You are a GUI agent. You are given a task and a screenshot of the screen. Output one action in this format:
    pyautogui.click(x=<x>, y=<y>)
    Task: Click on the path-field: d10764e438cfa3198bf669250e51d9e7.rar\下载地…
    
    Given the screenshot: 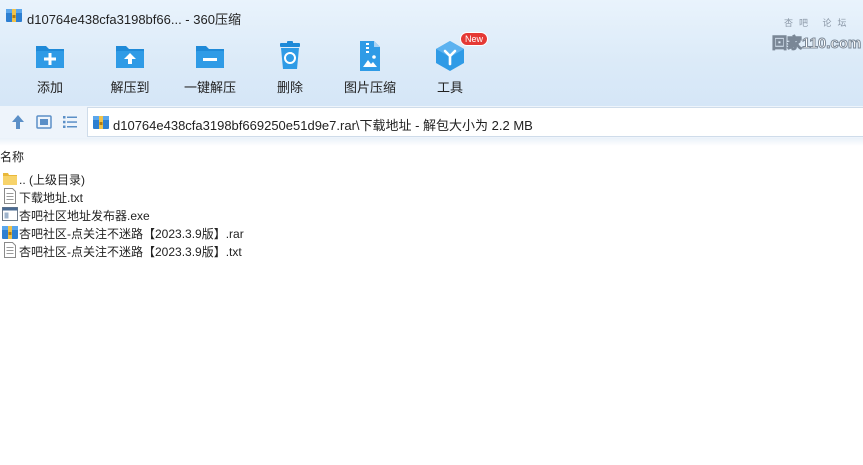 What is the action you would take?
    pyautogui.click(x=475, y=122)
    